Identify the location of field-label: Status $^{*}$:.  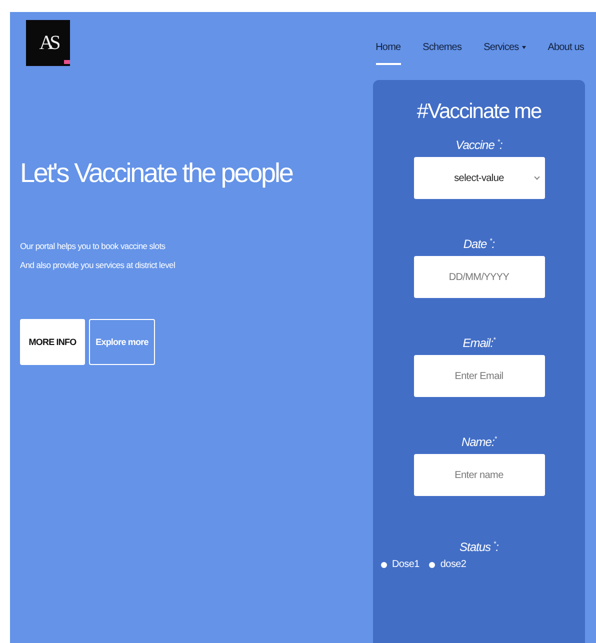
(479, 547).